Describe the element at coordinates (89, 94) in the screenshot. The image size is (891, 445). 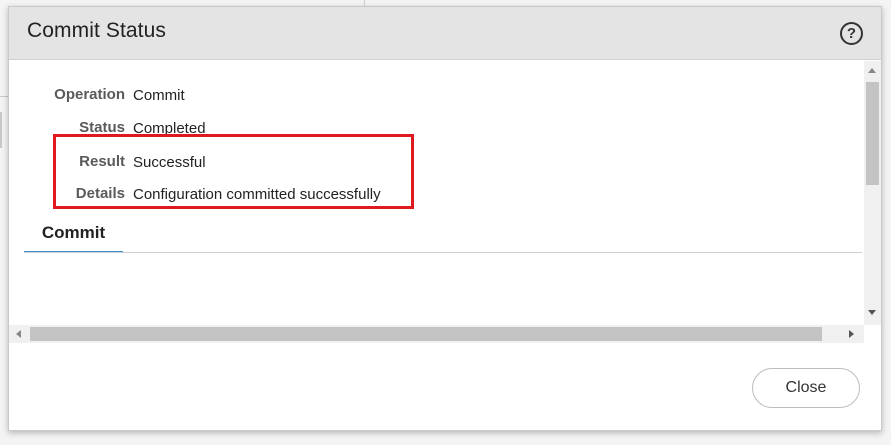
I see `field-label: Operation` at that location.